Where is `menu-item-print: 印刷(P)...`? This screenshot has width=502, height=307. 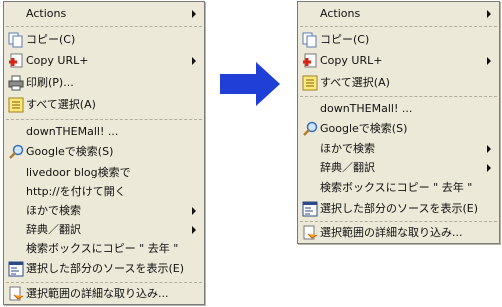
menu-item-print: 印刷(P)... is located at coordinates (104, 83).